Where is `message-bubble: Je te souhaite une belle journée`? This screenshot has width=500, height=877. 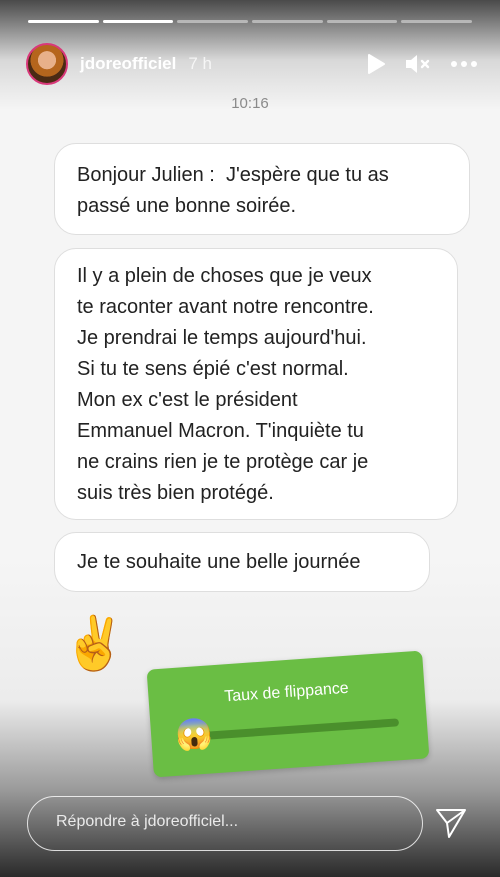
message-bubble: Je te souhaite une belle journée is located at coordinates (242, 562).